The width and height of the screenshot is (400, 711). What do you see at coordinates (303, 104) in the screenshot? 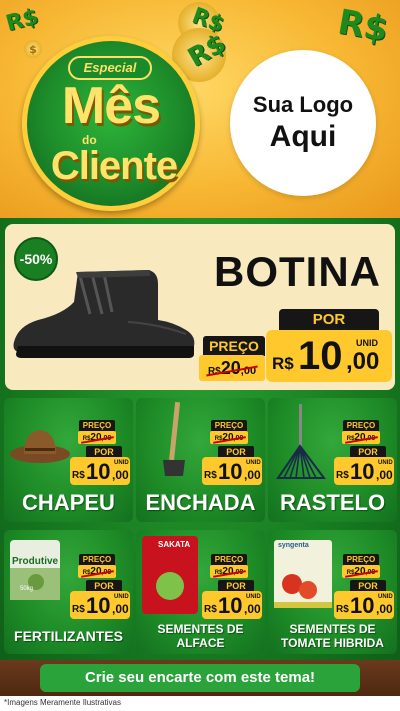
I see `logo-text-line1: Sua Logo` at bounding box center [303, 104].